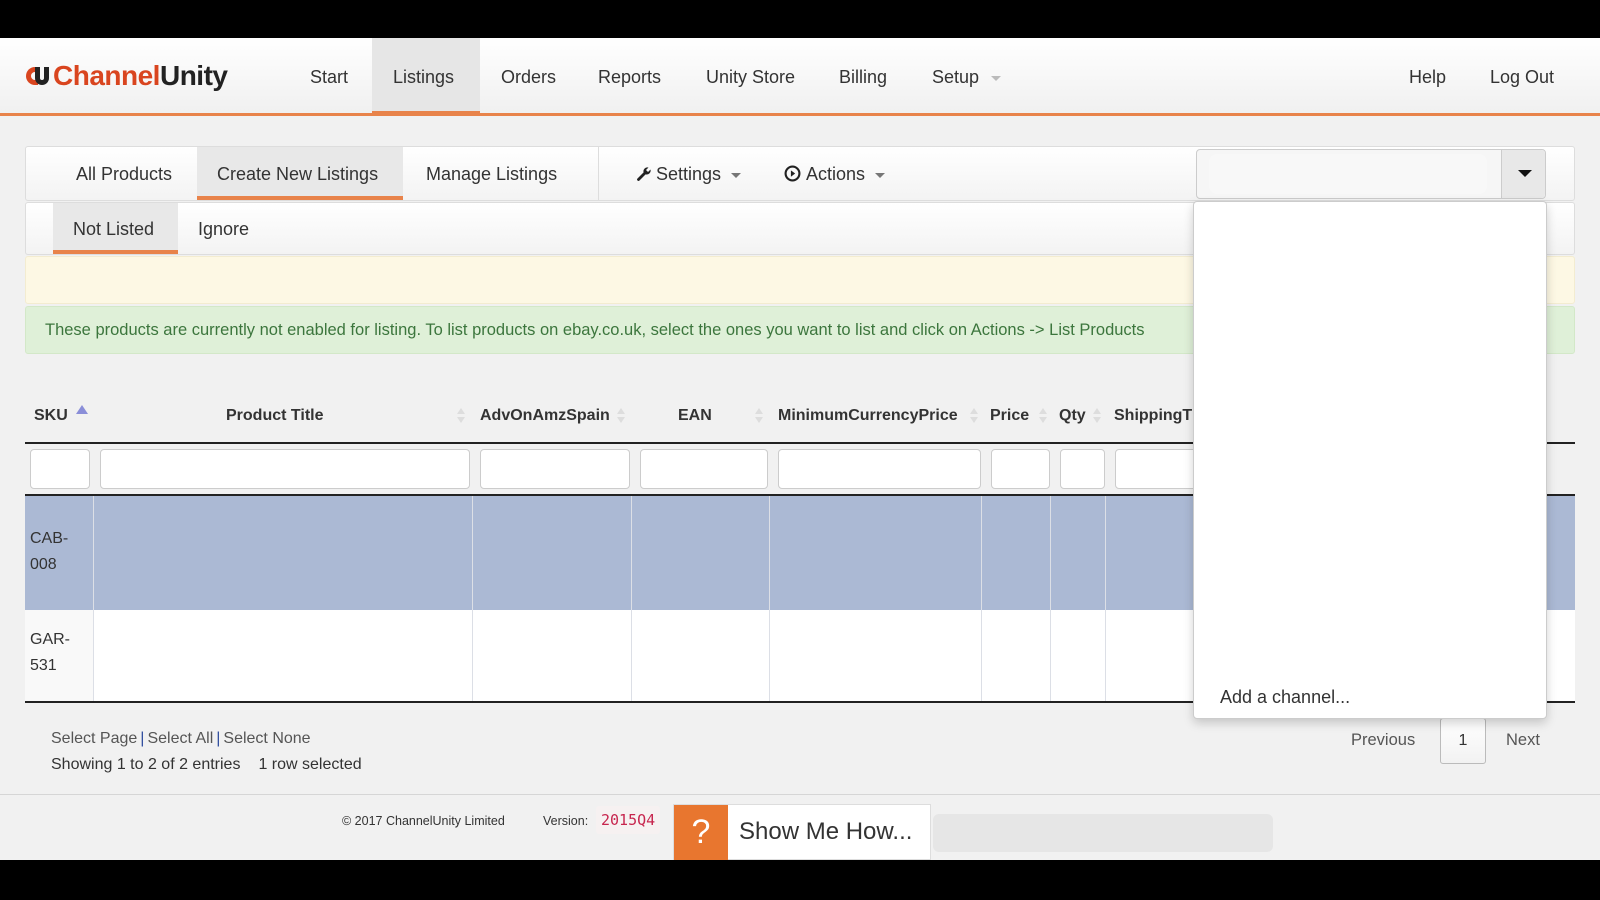  I want to click on nav-log-out: Log Out, so click(1522, 75).